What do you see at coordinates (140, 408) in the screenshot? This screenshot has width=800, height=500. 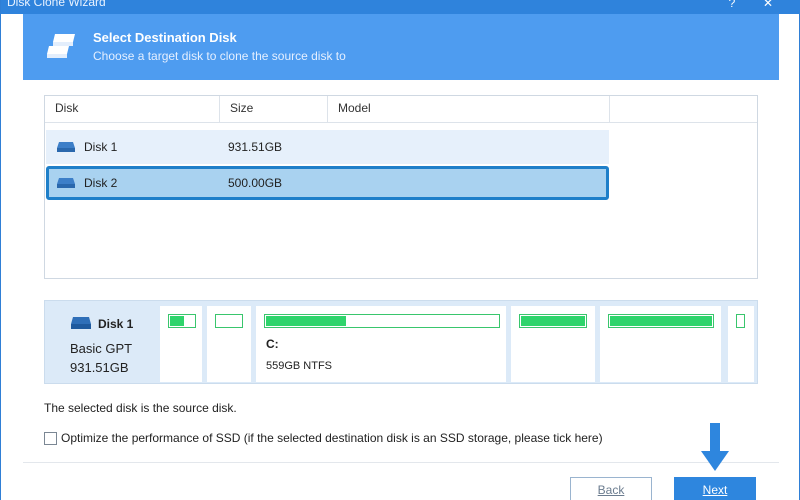 I see `status-text: The selected disk is the source disk.` at bounding box center [140, 408].